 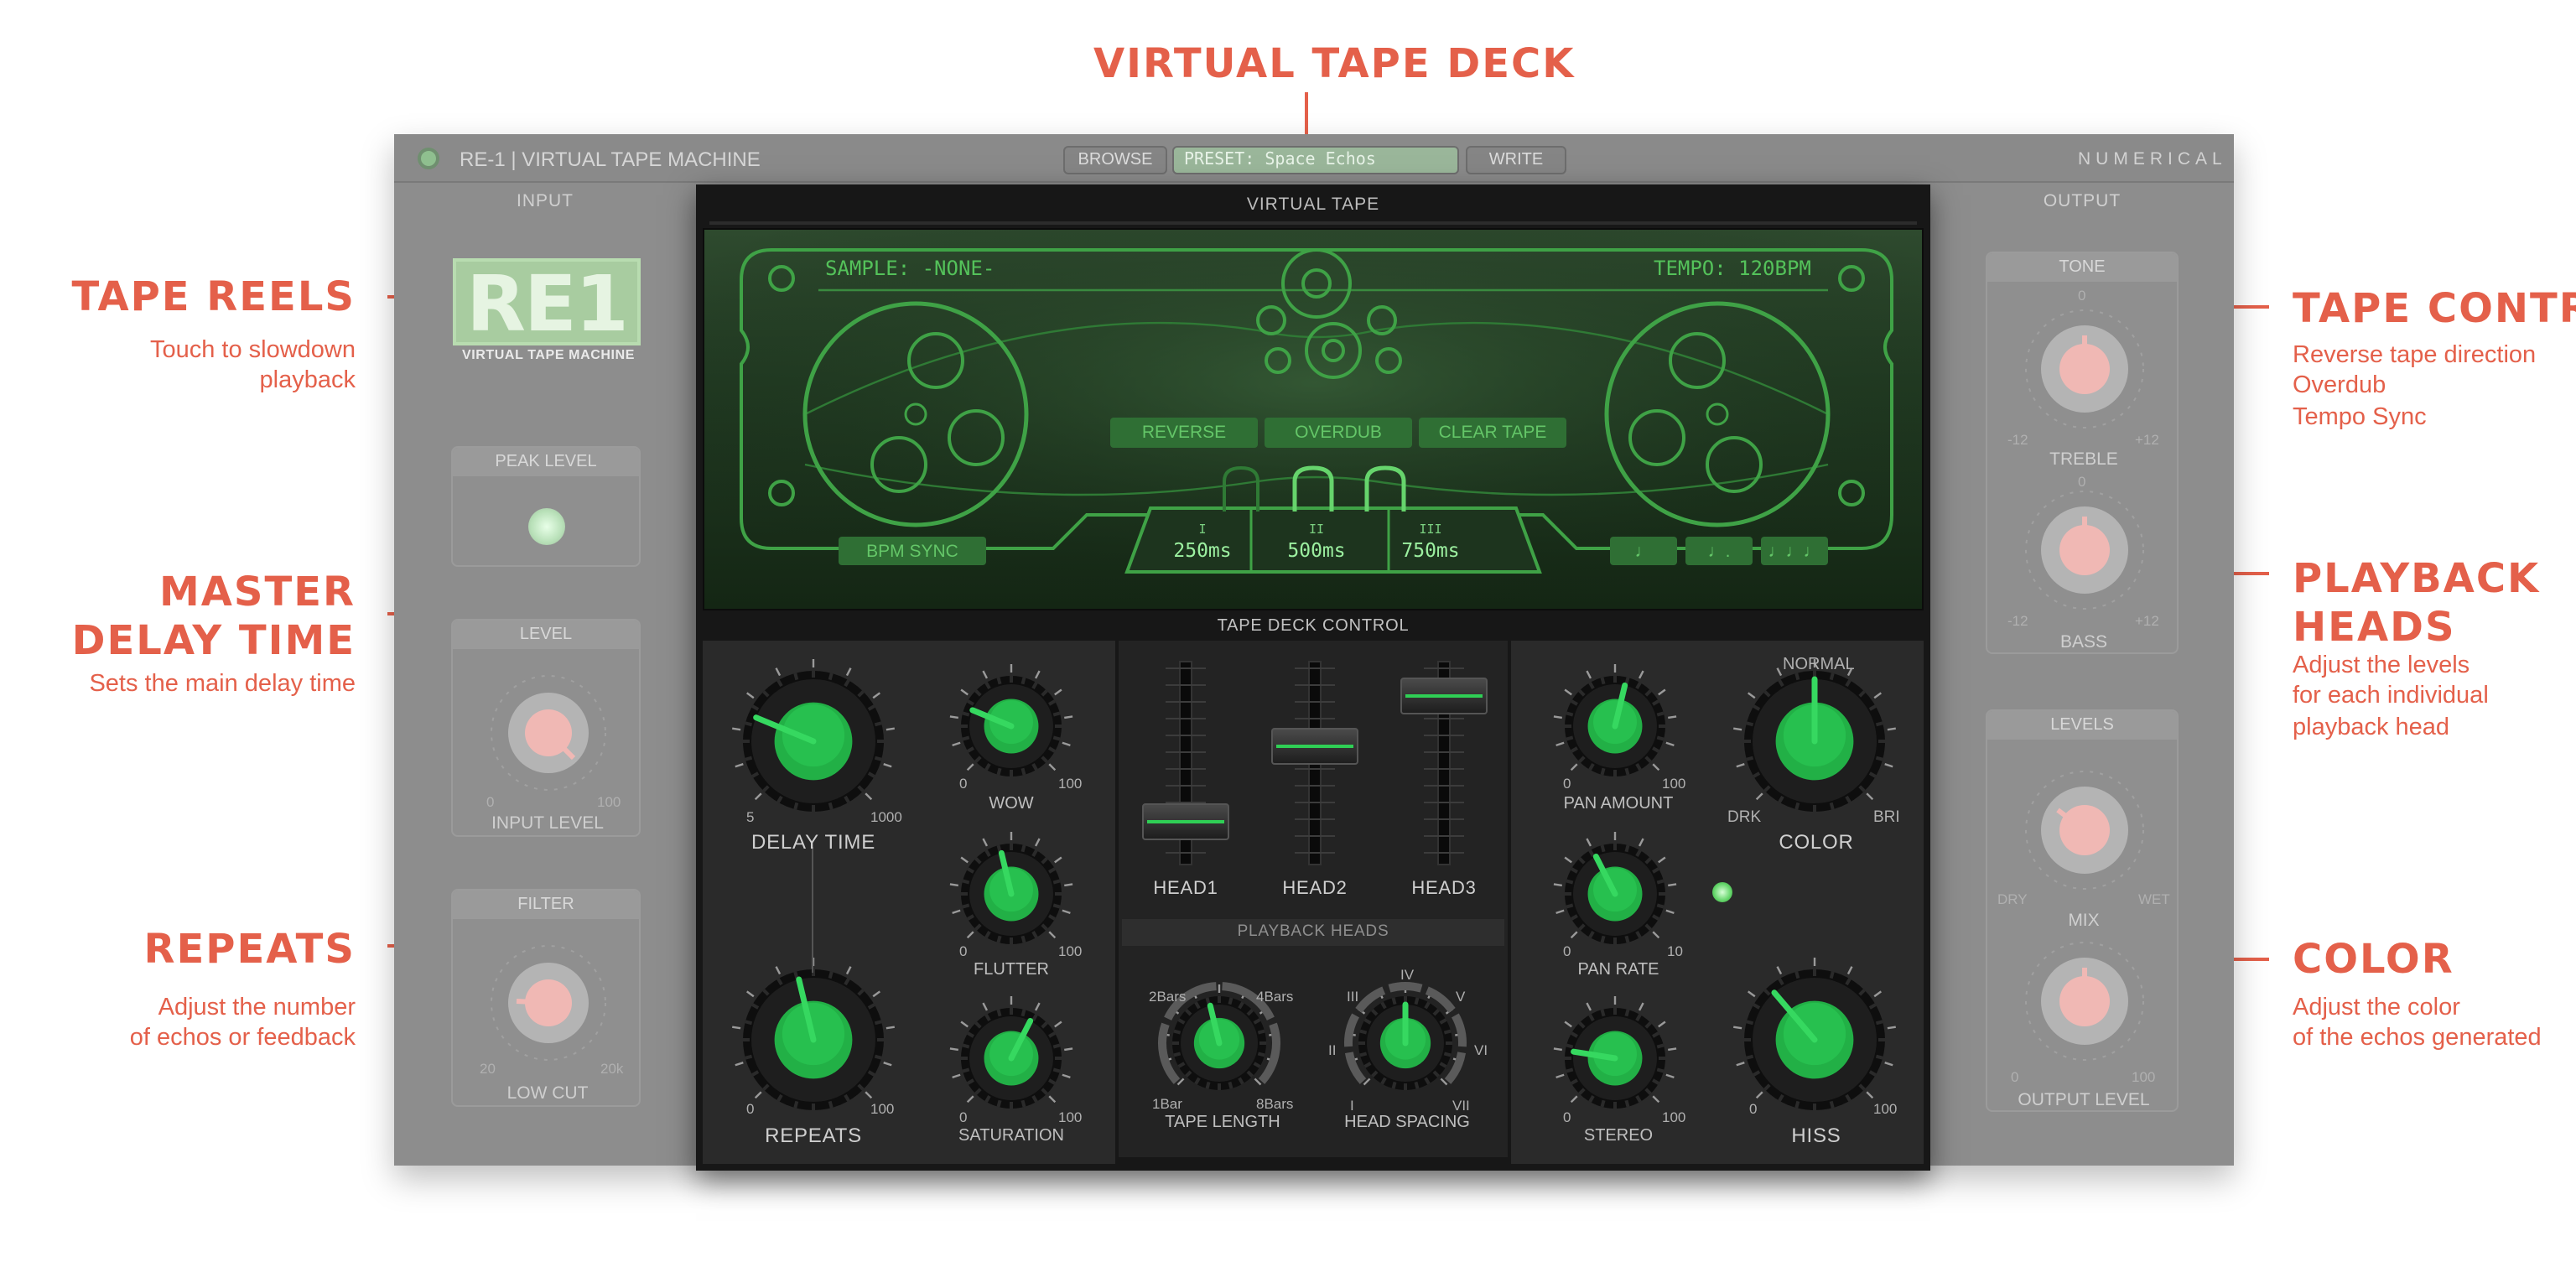 What do you see at coordinates (1011, 888) in the screenshot?
I see `flutter-knob` at bounding box center [1011, 888].